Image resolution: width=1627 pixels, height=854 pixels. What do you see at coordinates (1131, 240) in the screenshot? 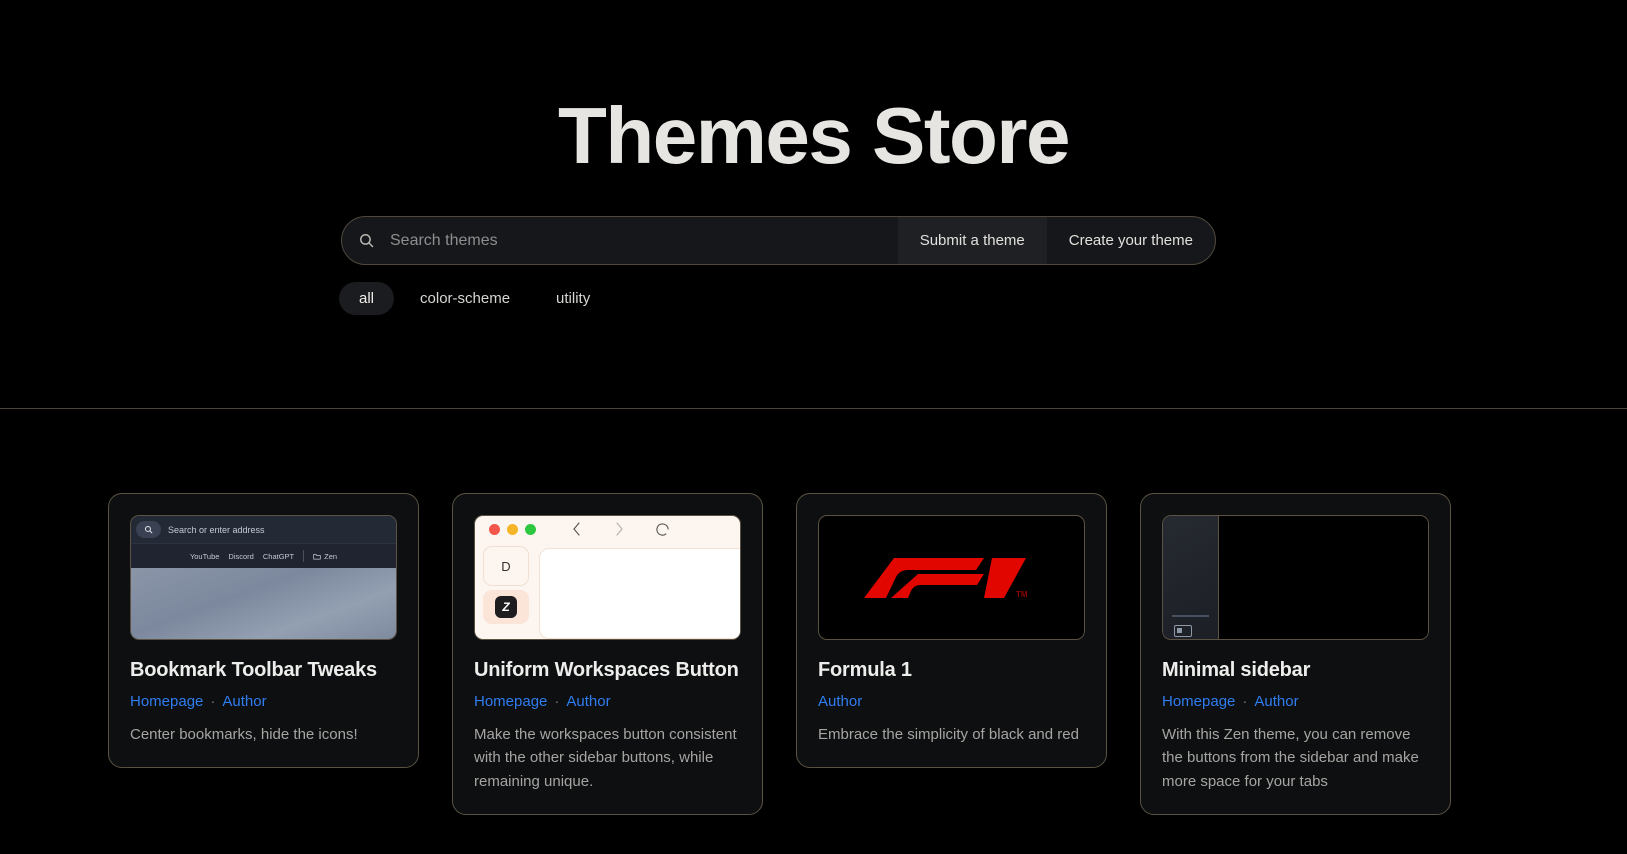
I see `create-theme-button: Create your theme` at bounding box center [1131, 240].